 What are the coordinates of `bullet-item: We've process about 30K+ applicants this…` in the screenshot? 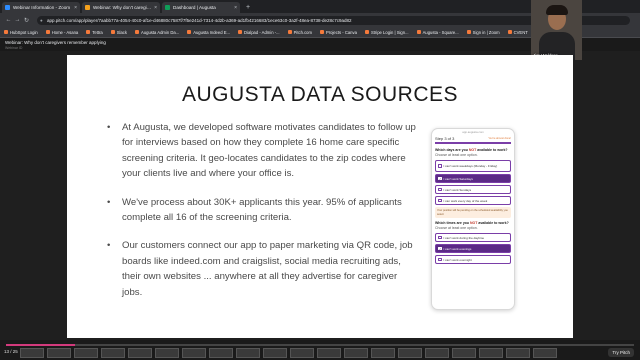 It's located at (262, 210).